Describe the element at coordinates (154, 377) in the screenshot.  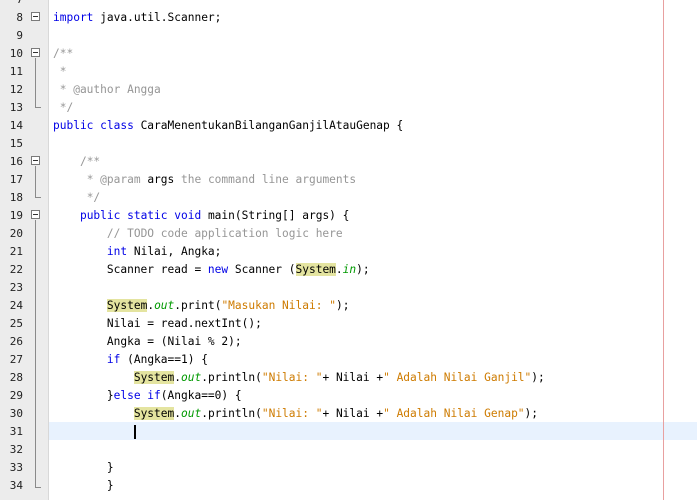
I see `code-token: System` at that location.